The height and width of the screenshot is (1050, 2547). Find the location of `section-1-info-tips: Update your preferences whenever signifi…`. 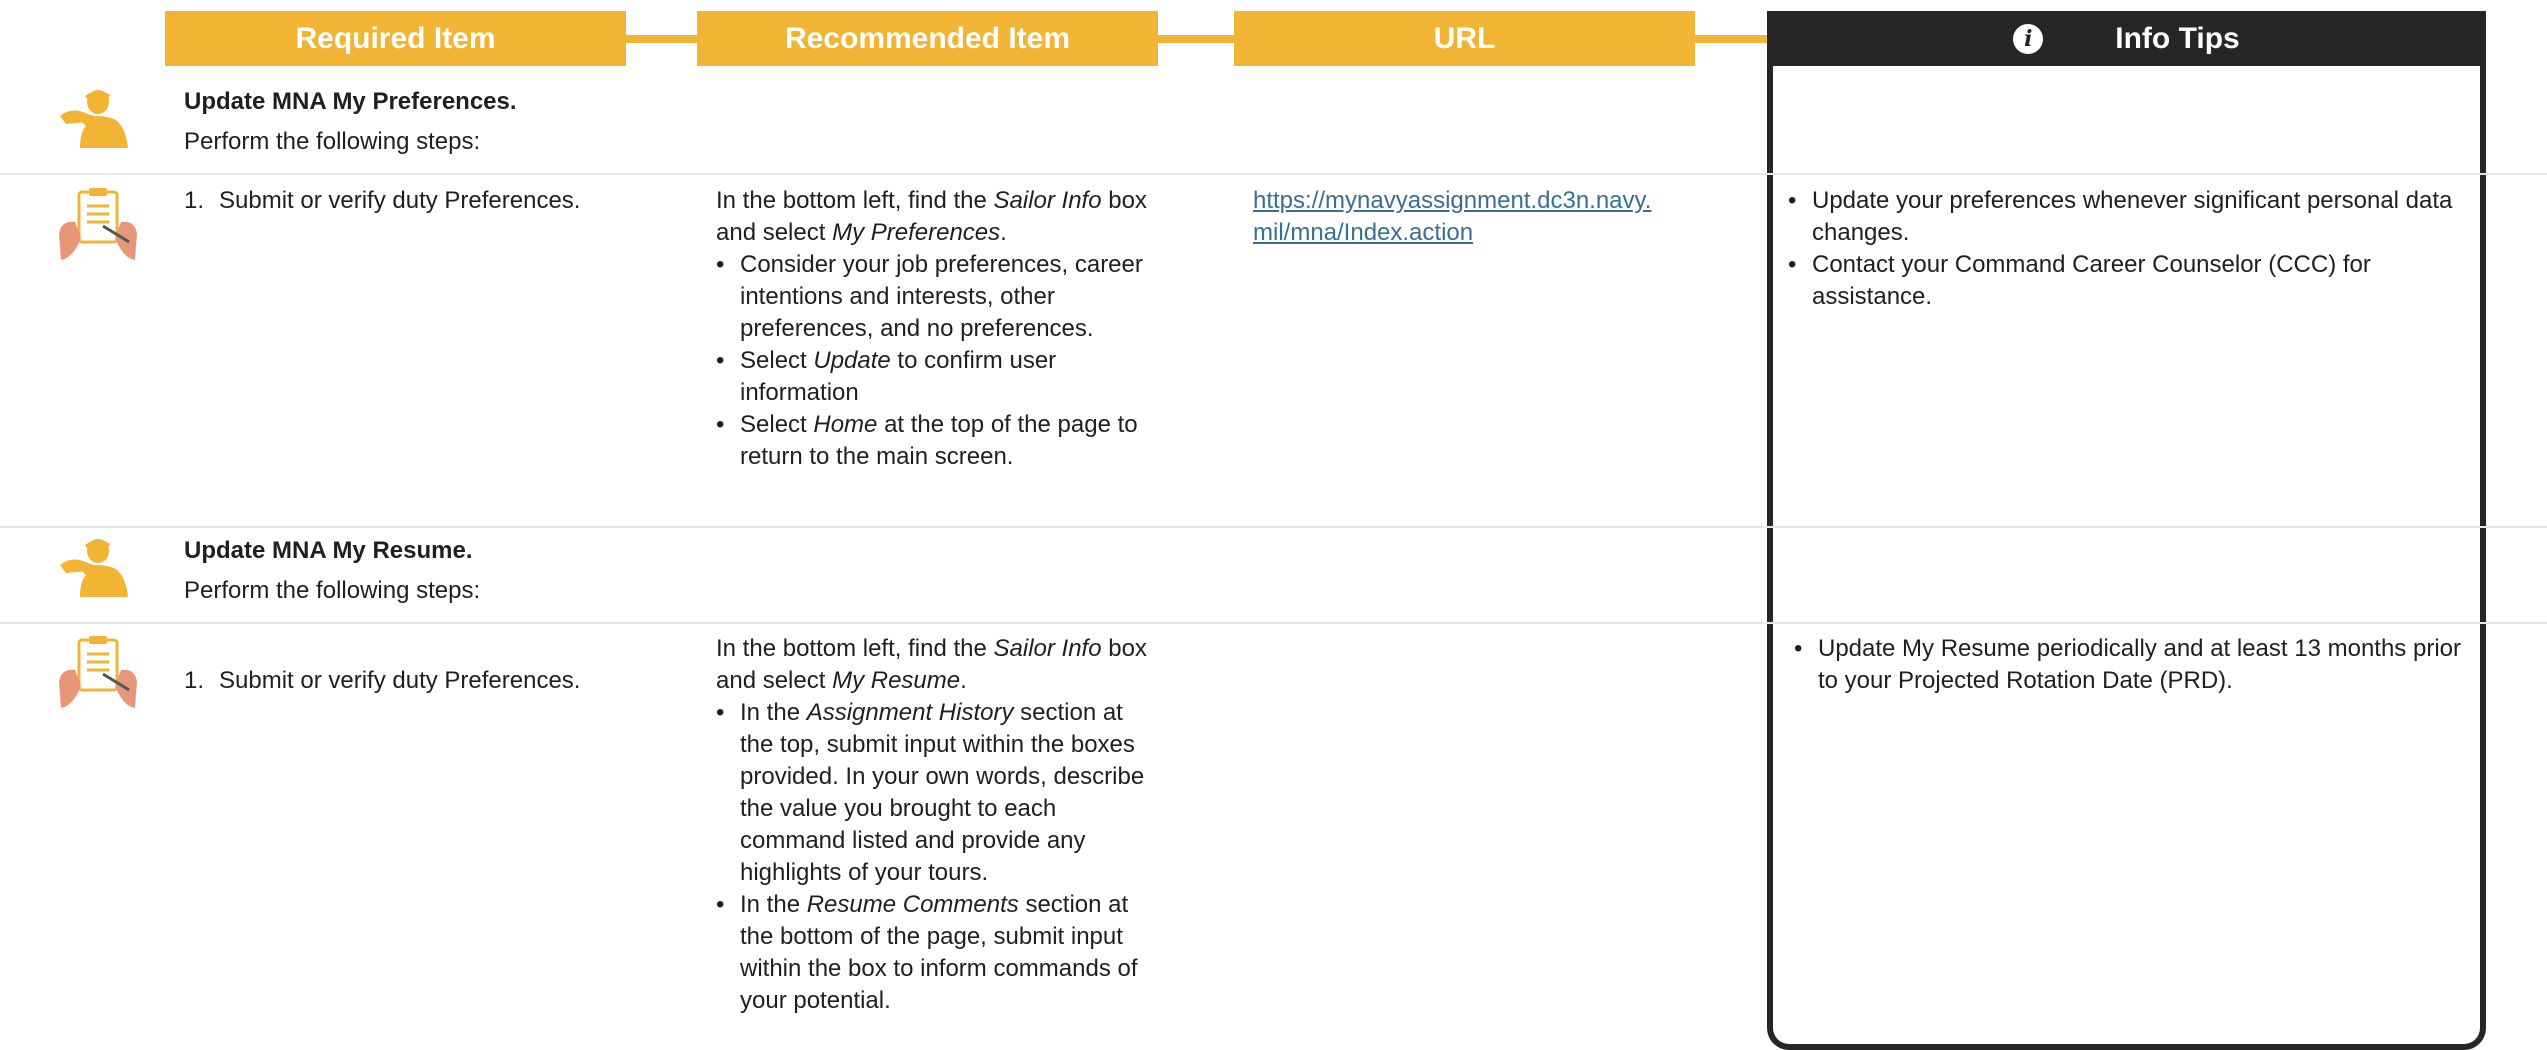

section-1-info-tips: Update your preferences whenever signifi… is located at coordinates (2128, 249).